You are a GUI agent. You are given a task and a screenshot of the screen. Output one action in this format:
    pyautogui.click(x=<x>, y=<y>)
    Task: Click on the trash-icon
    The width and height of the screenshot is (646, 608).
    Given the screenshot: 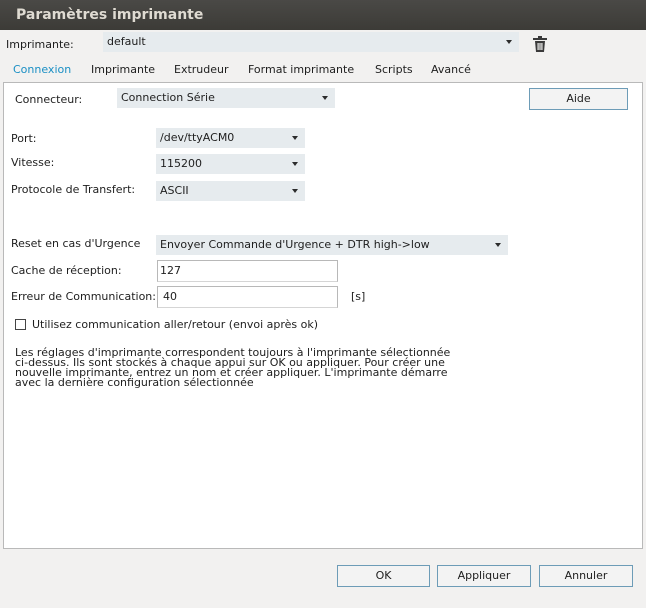 What is the action you would take?
    pyautogui.click(x=540, y=44)
    